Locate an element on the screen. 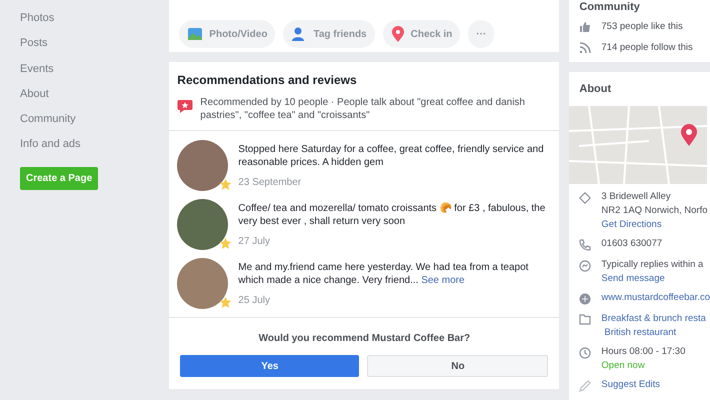 This screenshot has width=710, height=400. about-link: Send message is located at coordinates (633, 278).